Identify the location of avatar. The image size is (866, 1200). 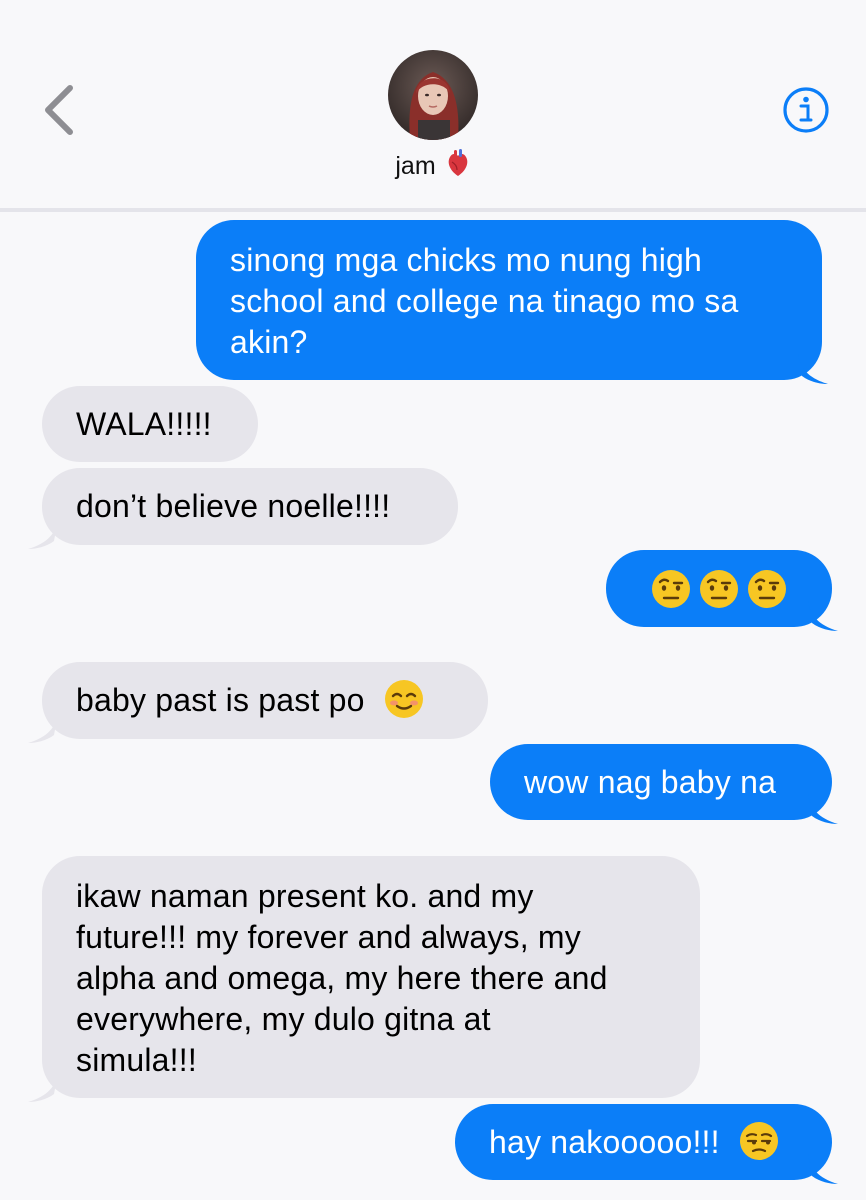
(433, 95).